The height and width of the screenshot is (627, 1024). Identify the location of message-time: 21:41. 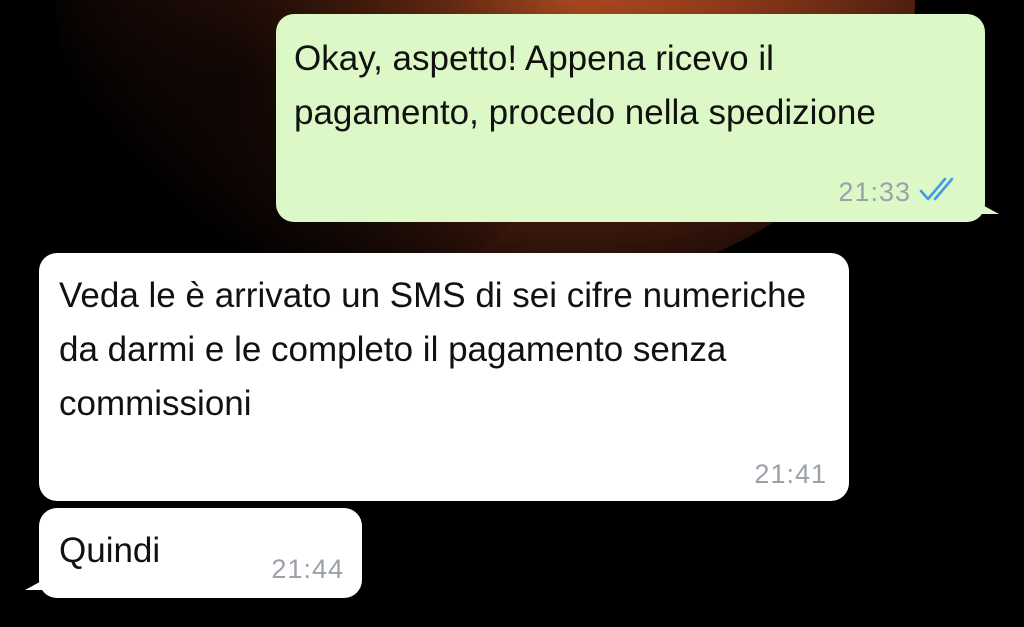
(790, 474).